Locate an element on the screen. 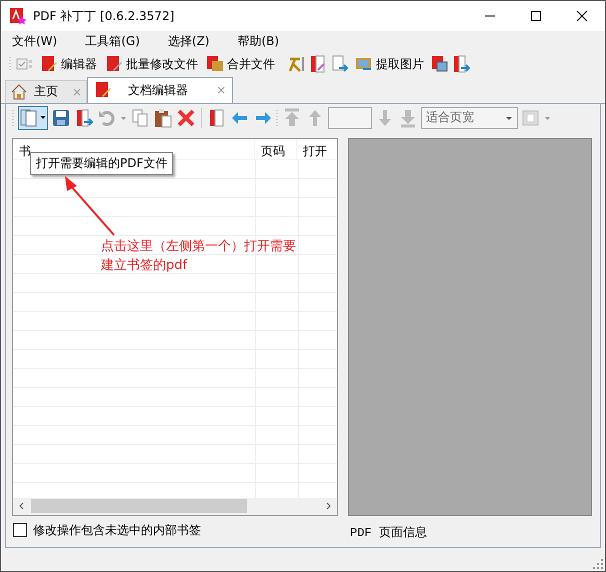  resize-grip-icon is located at coordinates (598, 564).